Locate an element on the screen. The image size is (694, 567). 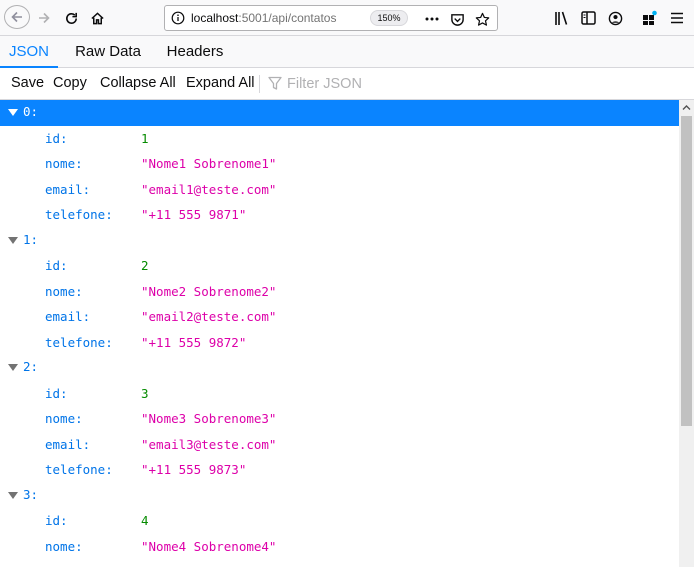
copy-button: Copy is located at coordinates (70, 83).